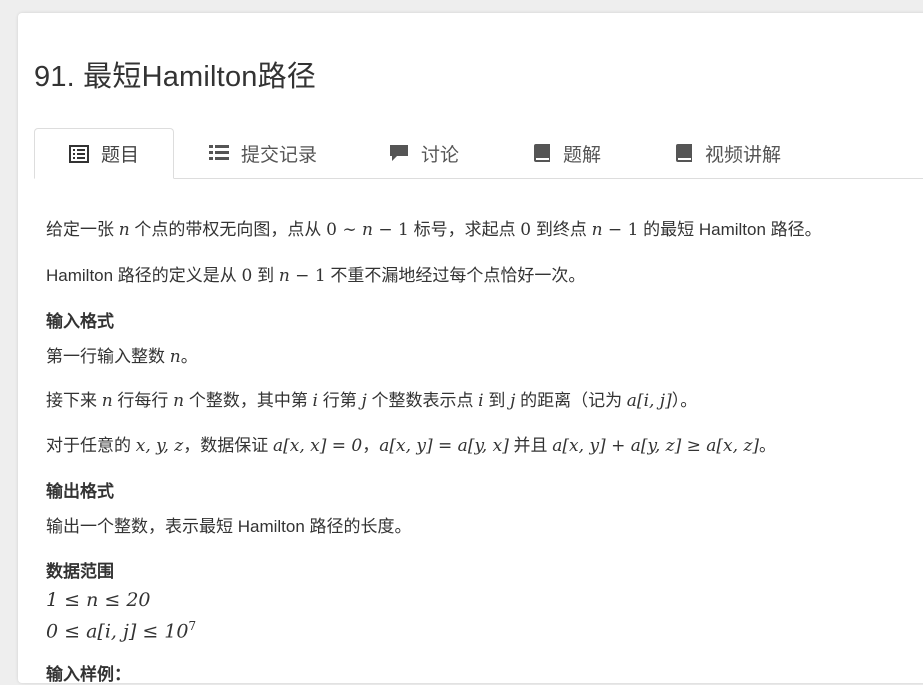 The width and height of the screenshot is (923, 685). I want to click on tab-discussion: 讨论, so click(424, 153).